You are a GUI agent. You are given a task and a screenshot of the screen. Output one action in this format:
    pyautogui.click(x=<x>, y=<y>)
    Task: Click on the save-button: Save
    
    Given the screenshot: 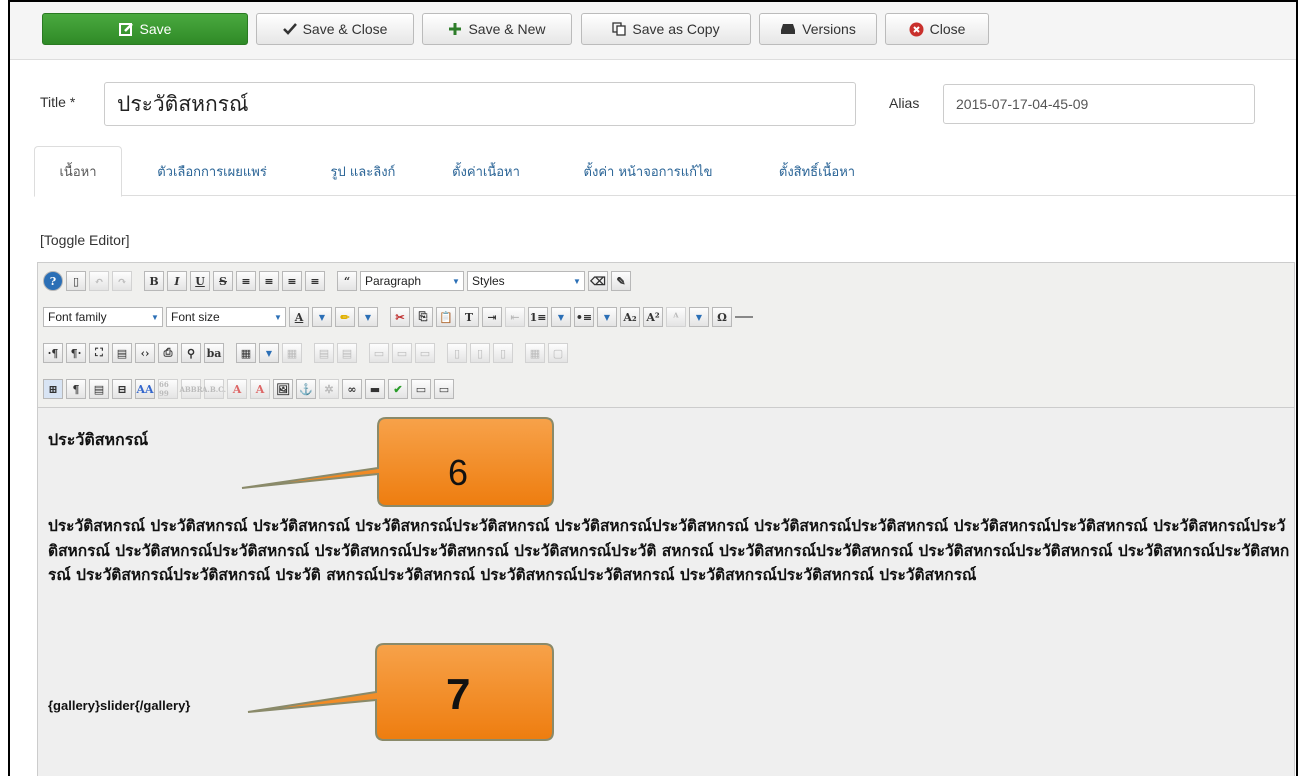 What is the action you would take?
    pyautogui.click(x=145, y=29)
    